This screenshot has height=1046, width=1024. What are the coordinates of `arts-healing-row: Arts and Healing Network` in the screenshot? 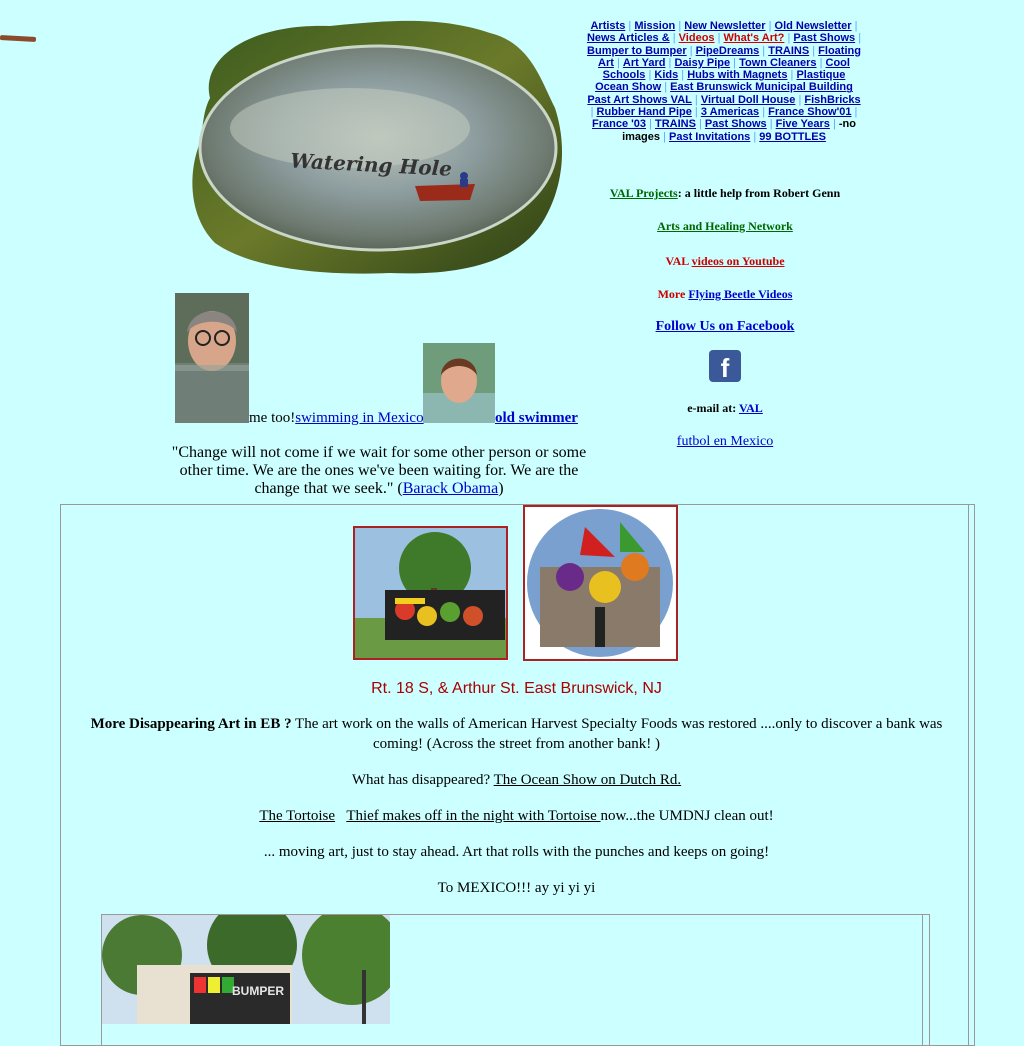 It's located at (725, 226).